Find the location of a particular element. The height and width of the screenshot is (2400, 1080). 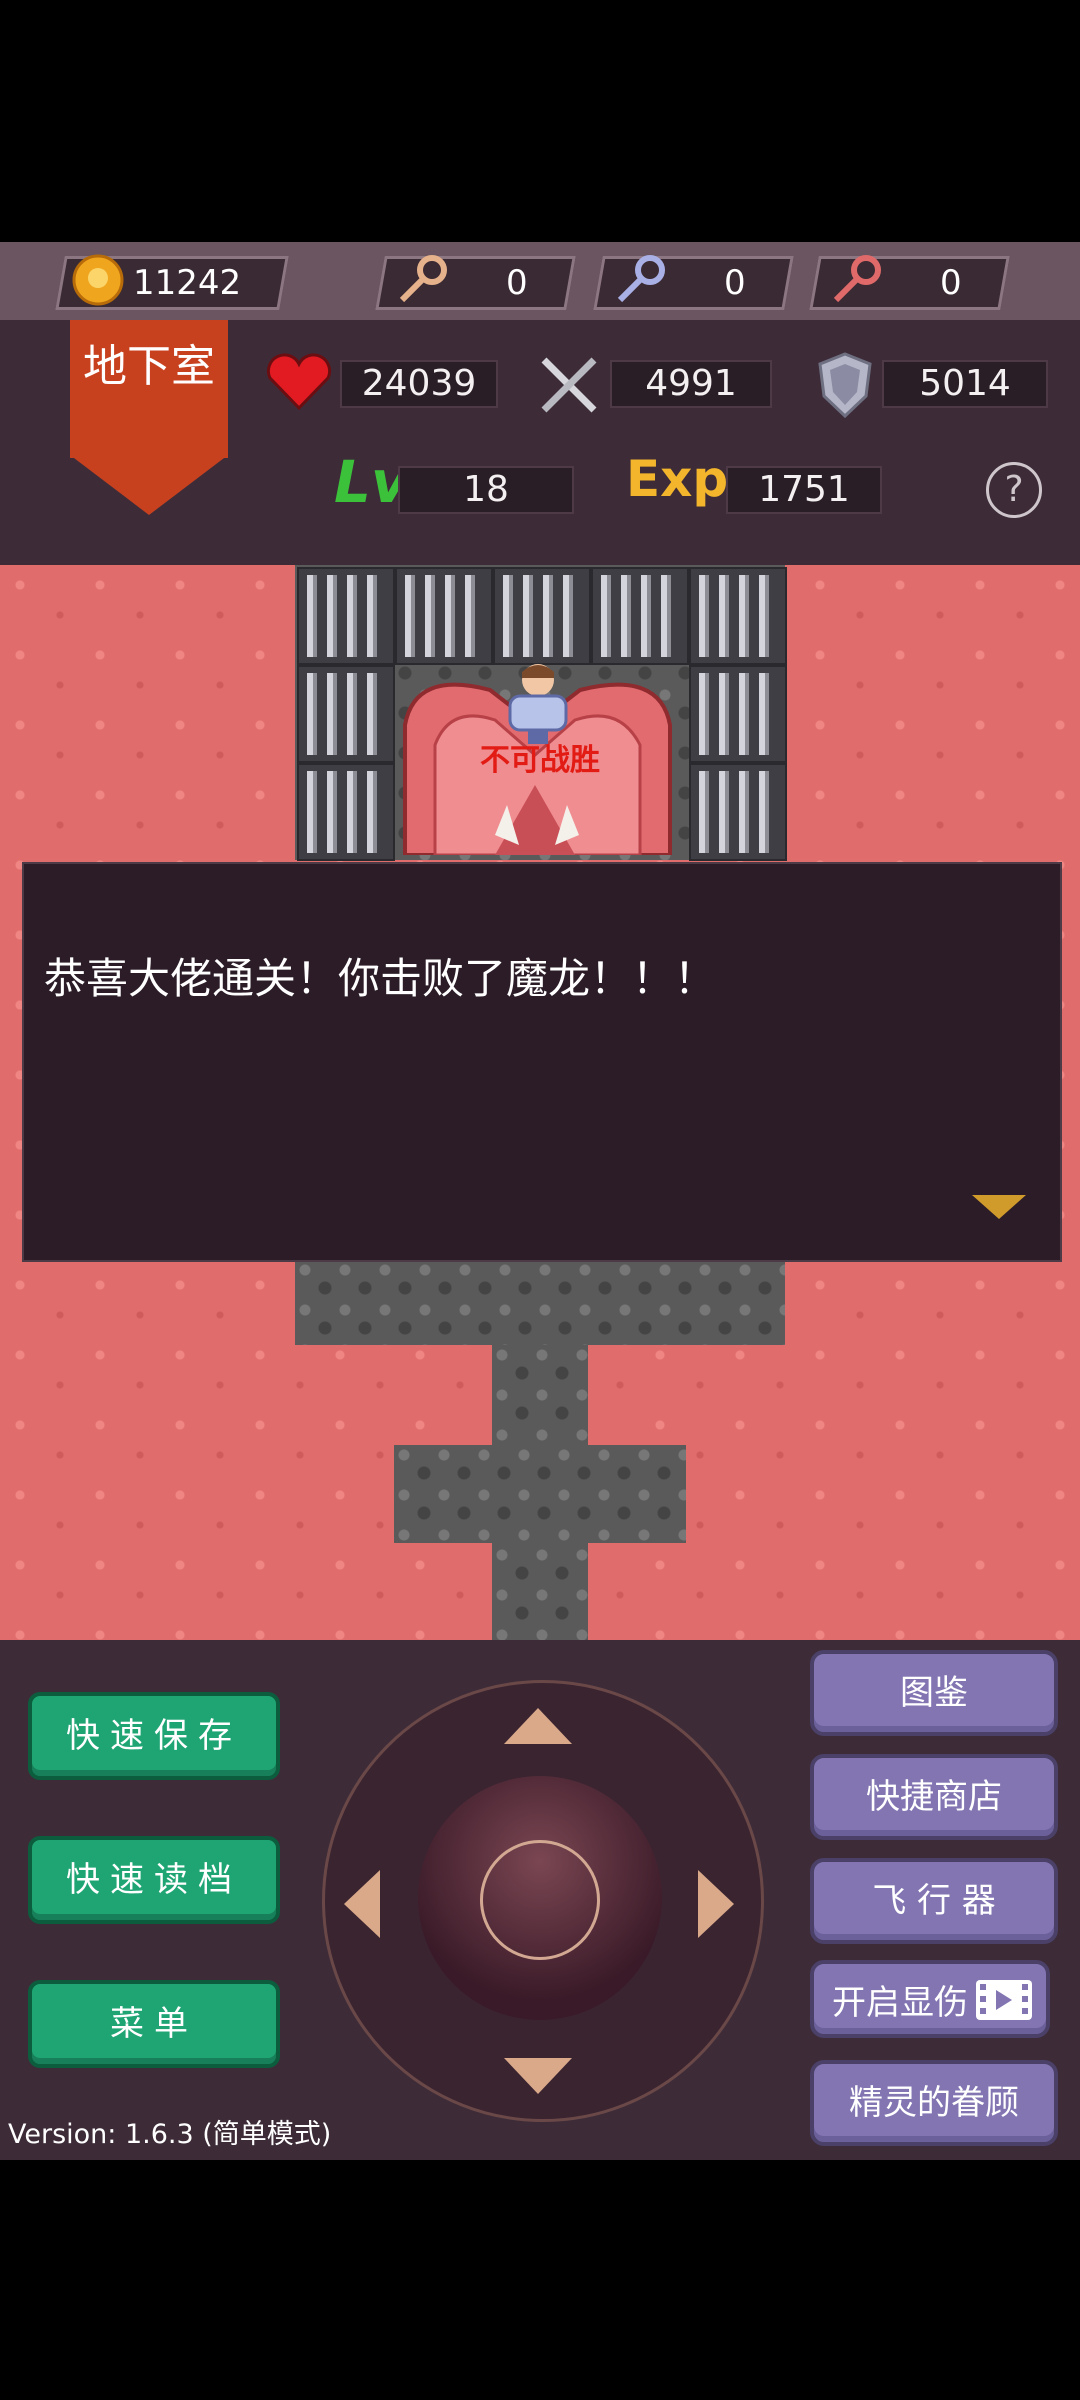

yellow-key-value: 0 is located at coordinates (517, 283).